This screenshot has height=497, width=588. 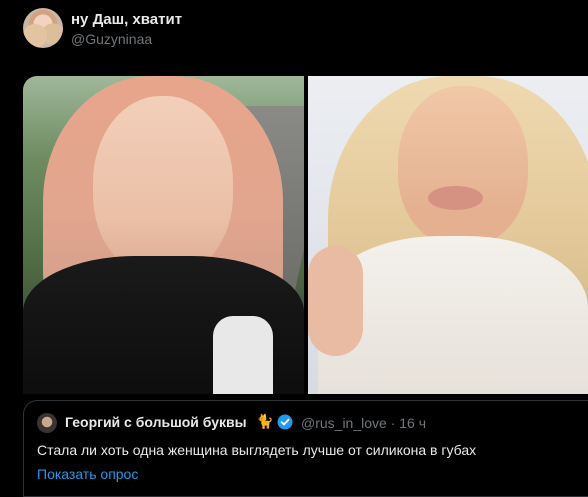 What do you see at coordinates (265, 421) in the screenshot?
I see `cat-emoji-icon: 🐈` at bounding box center [265, 421].